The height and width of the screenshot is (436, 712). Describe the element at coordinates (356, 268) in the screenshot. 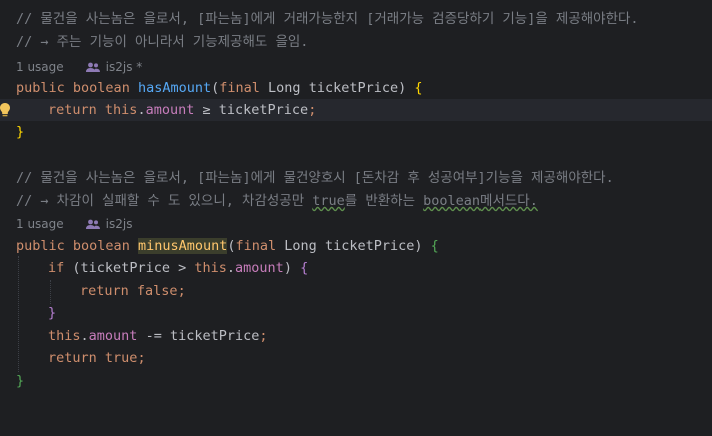

I see `code-line: if (ticketPrice > this.amount) {` at that location.